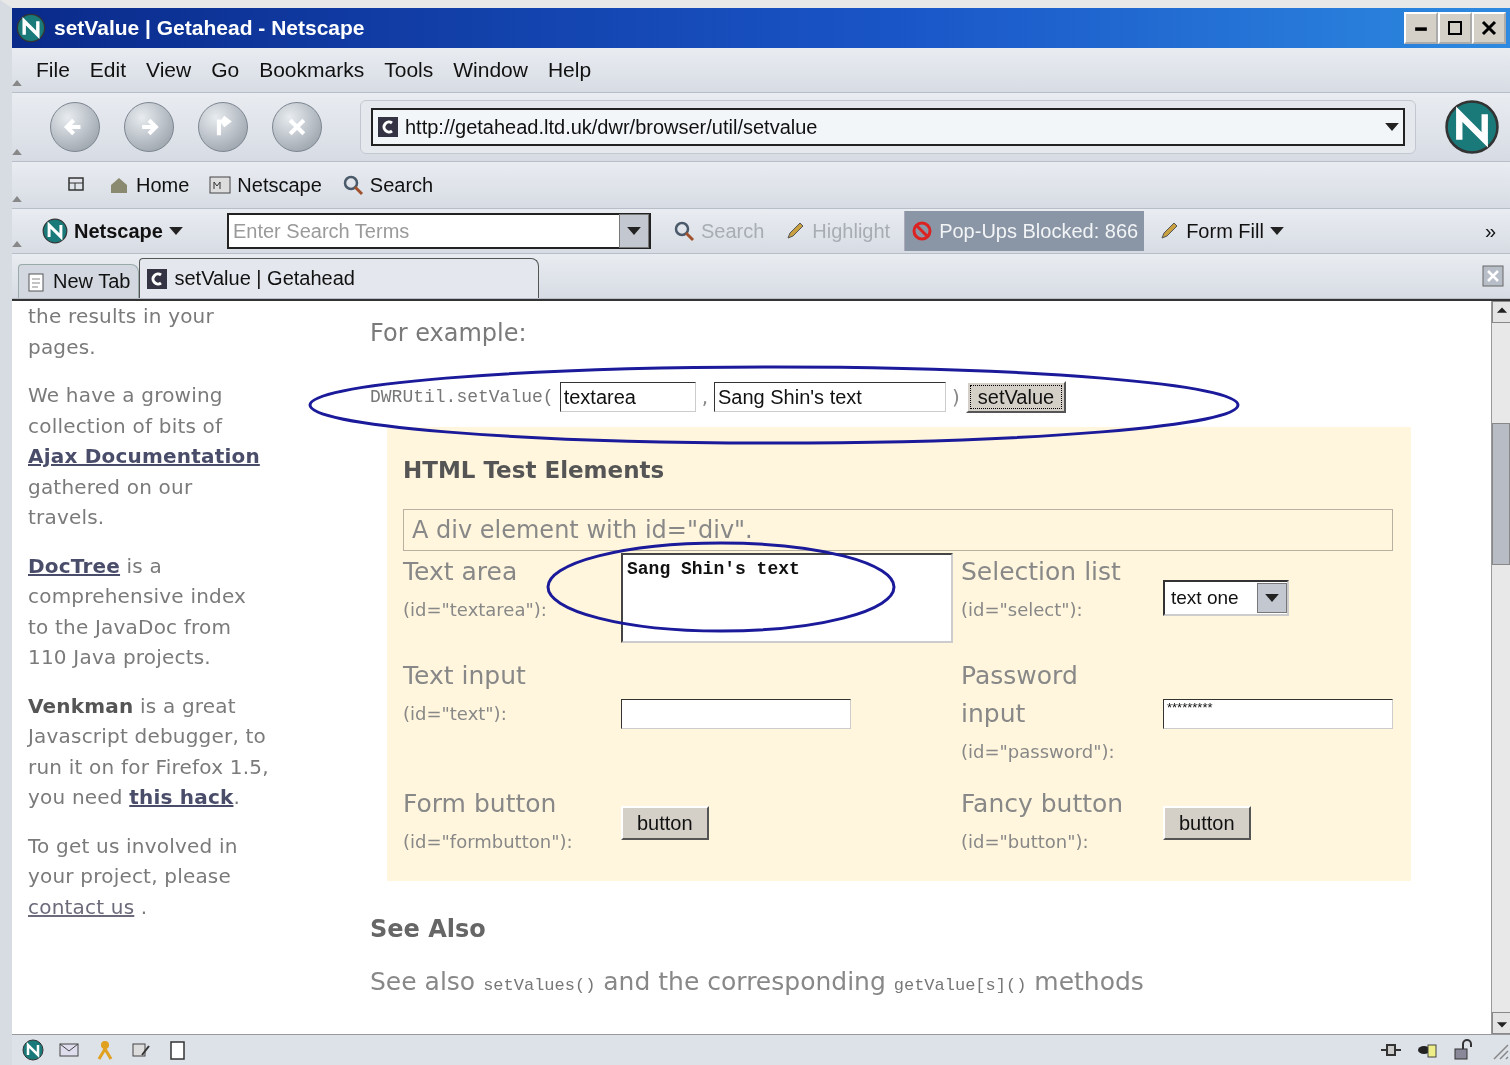 The width and height of the screenshot is (1510, 1065). Describe the element at coordinates (922, 231) in the screenshot. I see `blocked-icon` at that location.